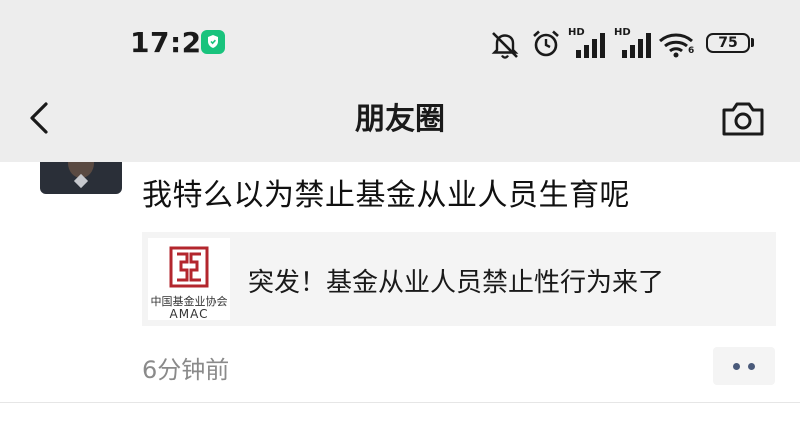 The image size is (800, 424). I want to click on divider, so click(400, 402).